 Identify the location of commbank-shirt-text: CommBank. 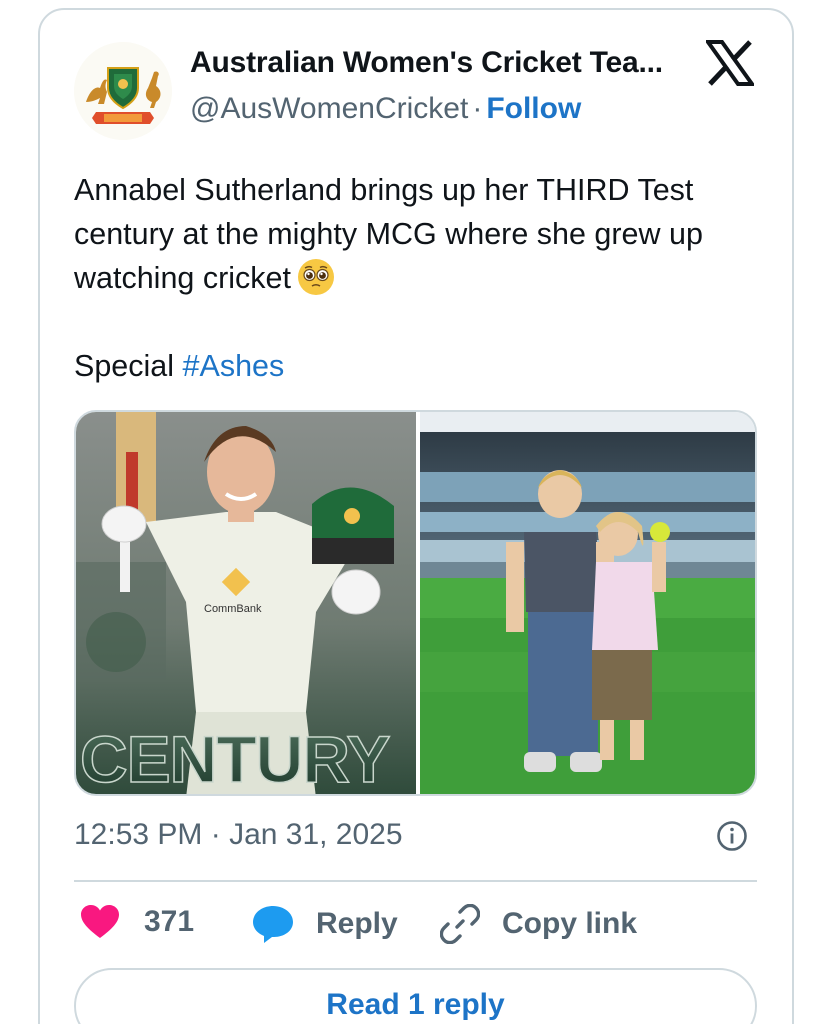
(233, 609).